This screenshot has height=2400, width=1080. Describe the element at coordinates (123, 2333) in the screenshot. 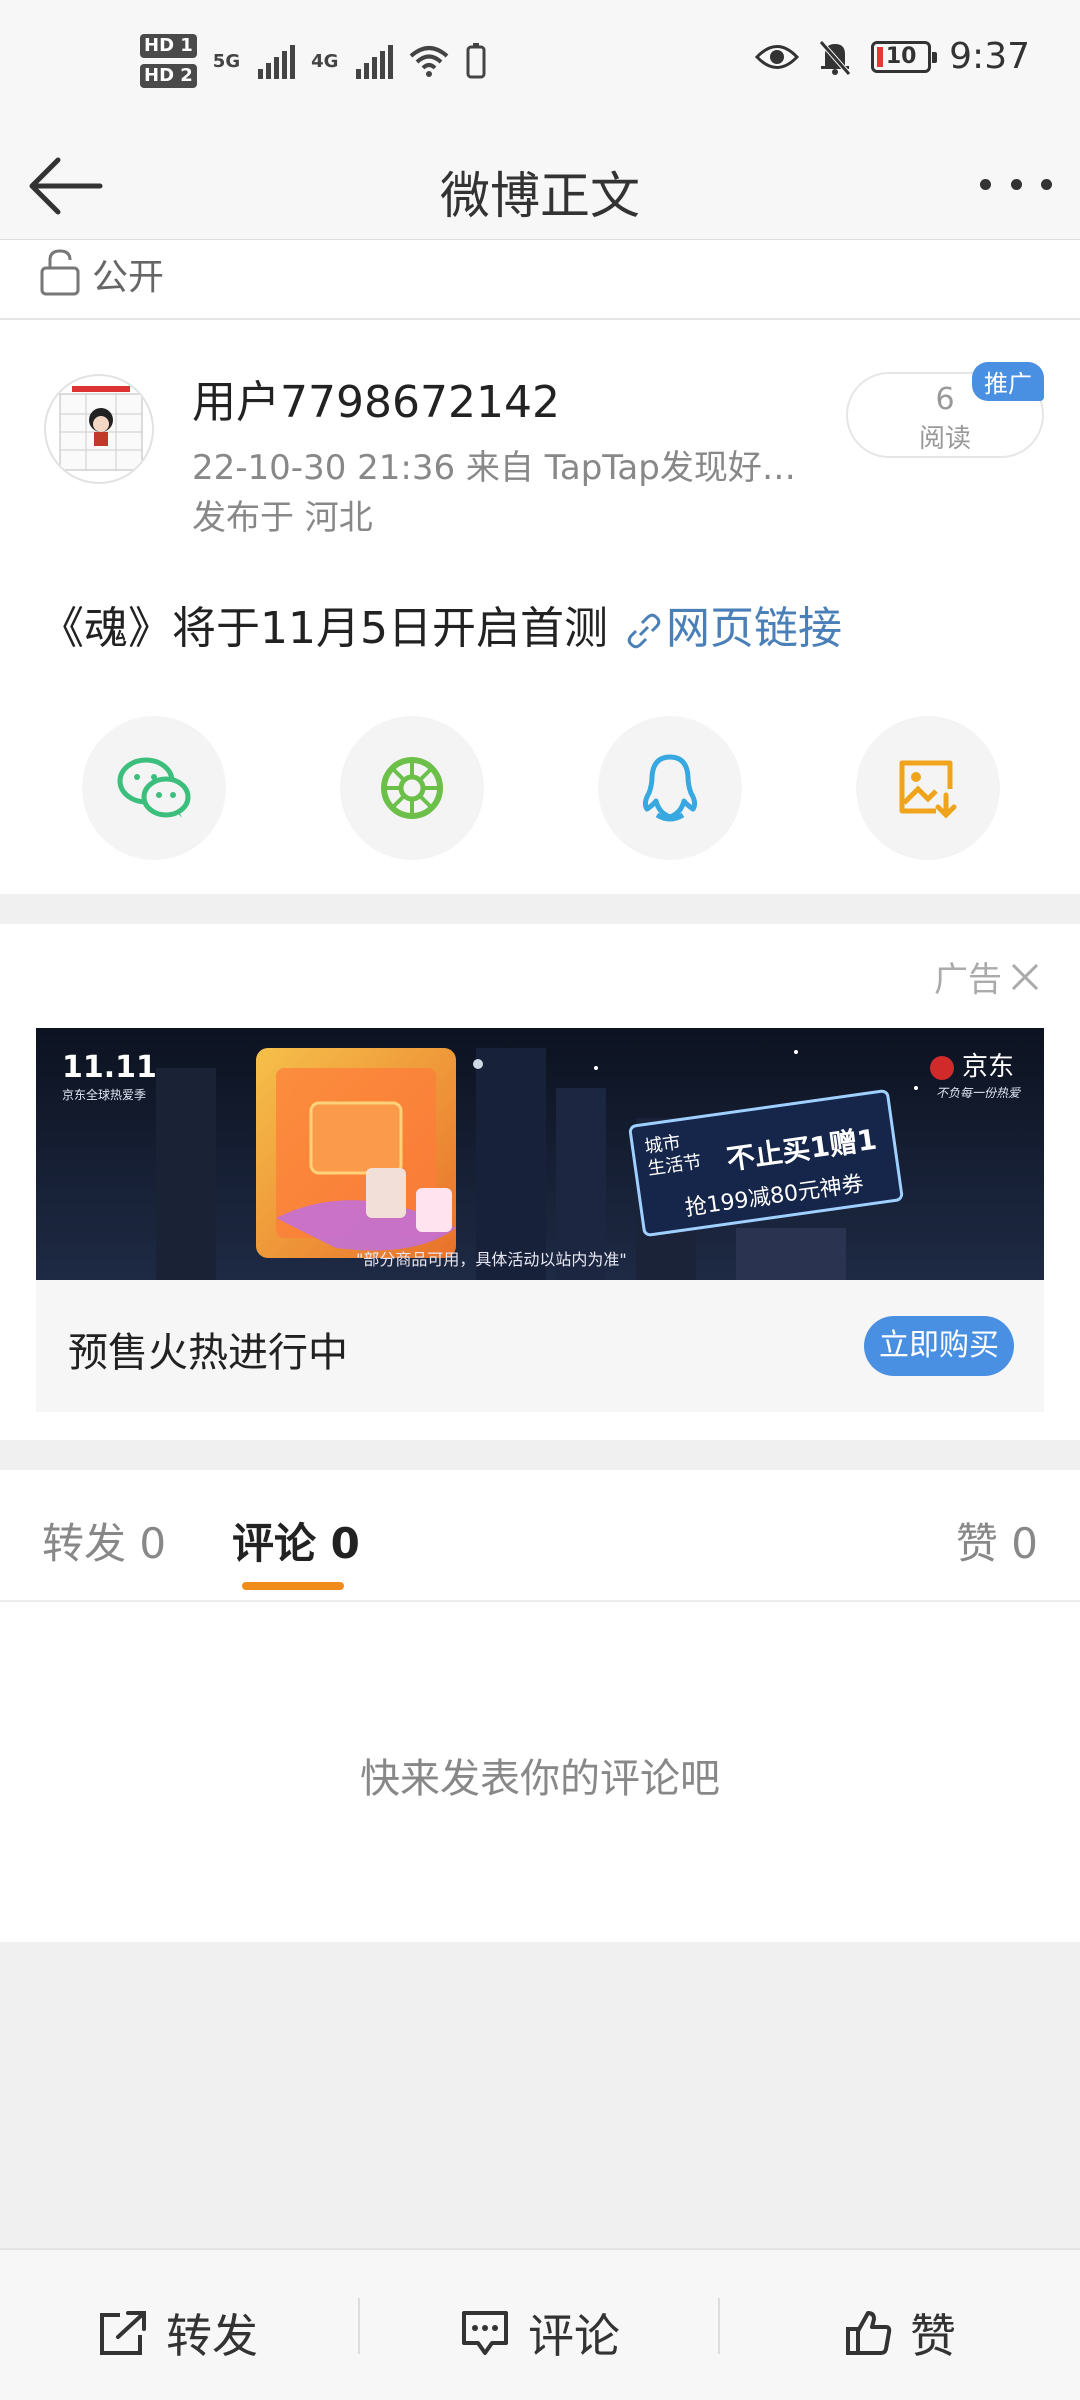

I see `repost-icon` at that location.